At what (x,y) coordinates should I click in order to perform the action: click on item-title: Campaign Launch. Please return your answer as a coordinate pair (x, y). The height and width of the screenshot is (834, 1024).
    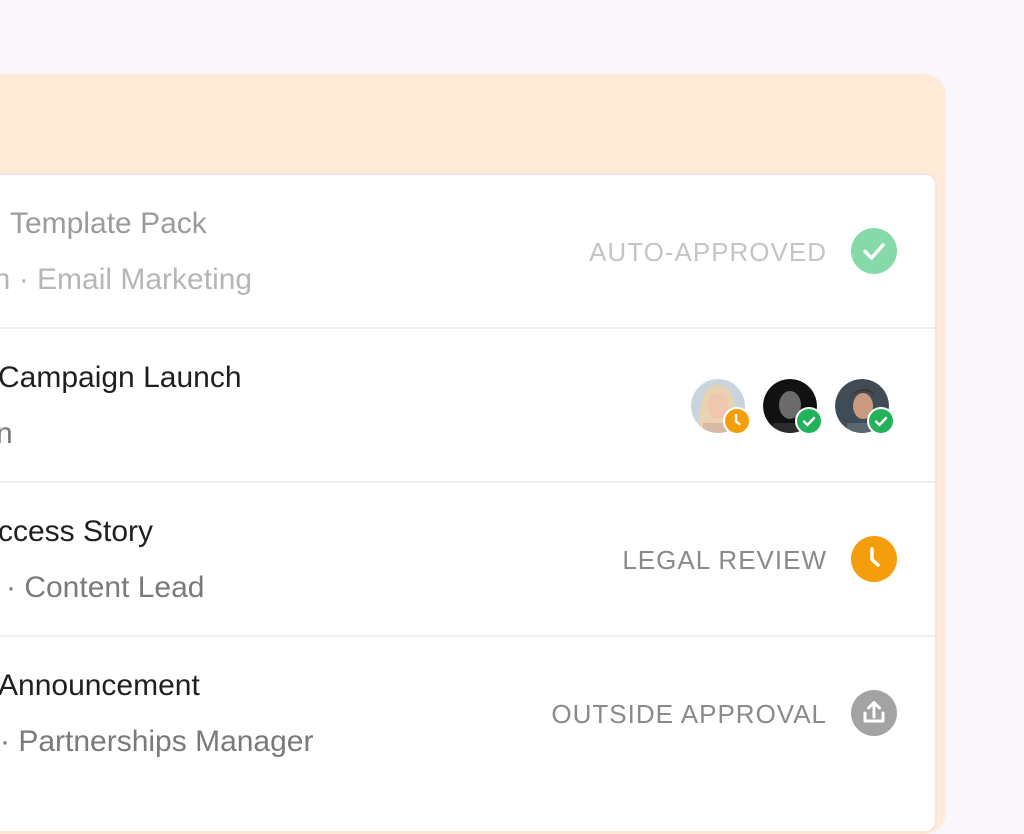
    Looking at the image, I should click on (121, 377).